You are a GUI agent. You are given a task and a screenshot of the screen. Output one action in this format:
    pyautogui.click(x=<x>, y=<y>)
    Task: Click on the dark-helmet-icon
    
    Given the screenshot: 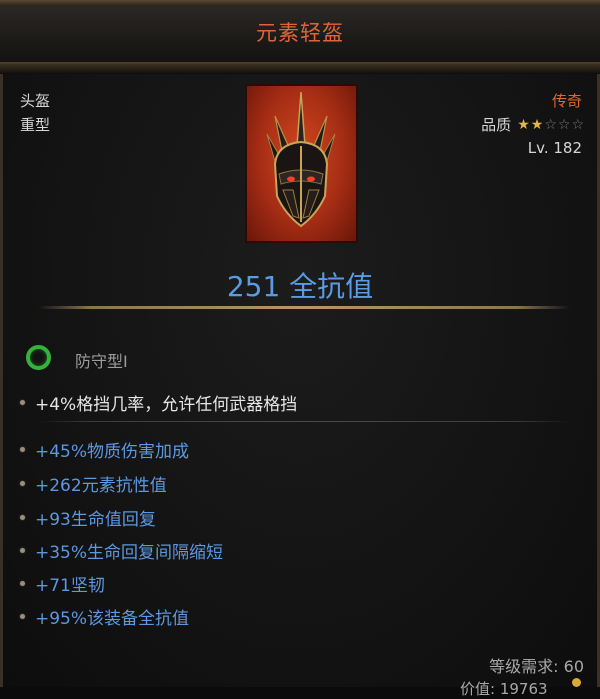 What is the action you would take?
    pyautogui.click(x=301, y=163)
    